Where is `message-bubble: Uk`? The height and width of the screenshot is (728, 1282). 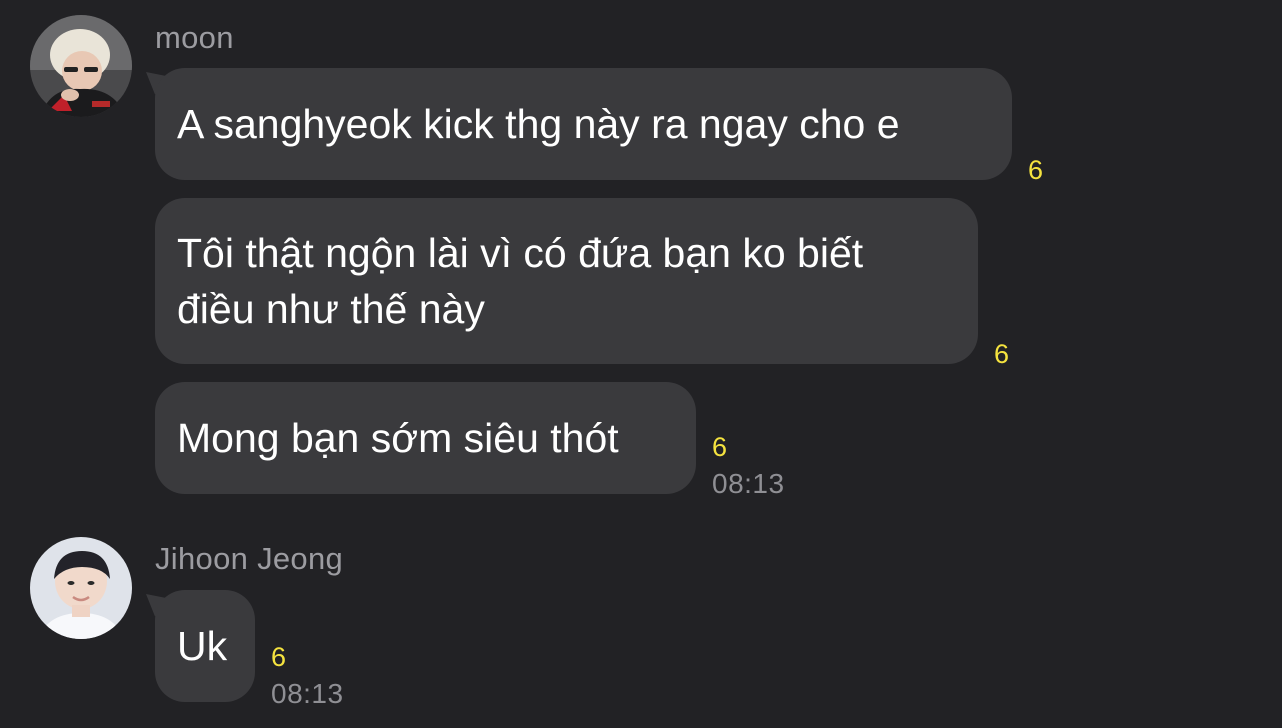
message-bubble: Uk is located at coordinates (205, 646).